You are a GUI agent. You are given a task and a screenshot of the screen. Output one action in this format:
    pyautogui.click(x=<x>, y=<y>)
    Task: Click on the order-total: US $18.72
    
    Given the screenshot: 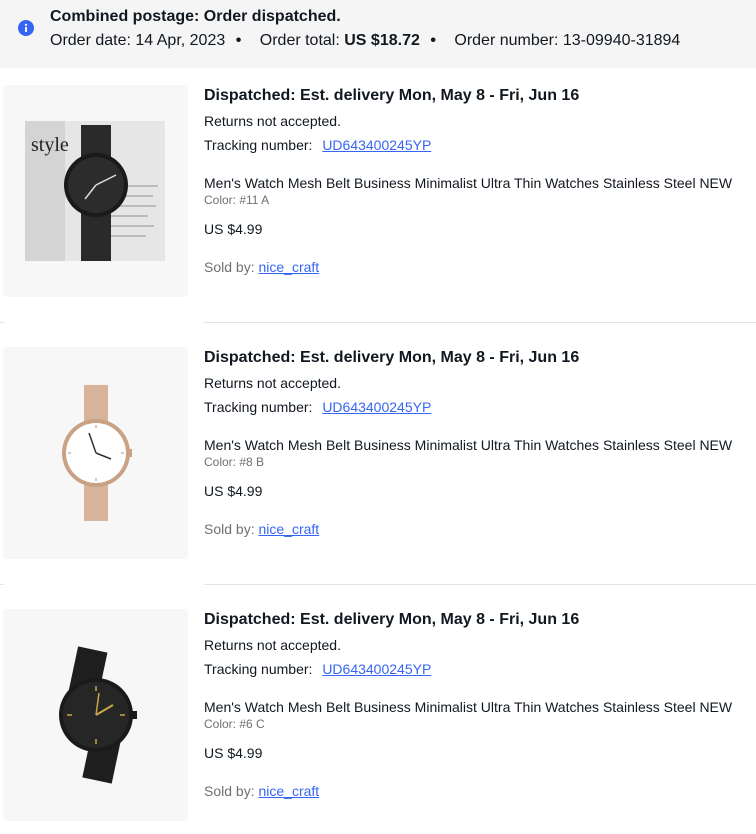 What is the action you would take?
    pyautogui.click(x=382, y=40)
    